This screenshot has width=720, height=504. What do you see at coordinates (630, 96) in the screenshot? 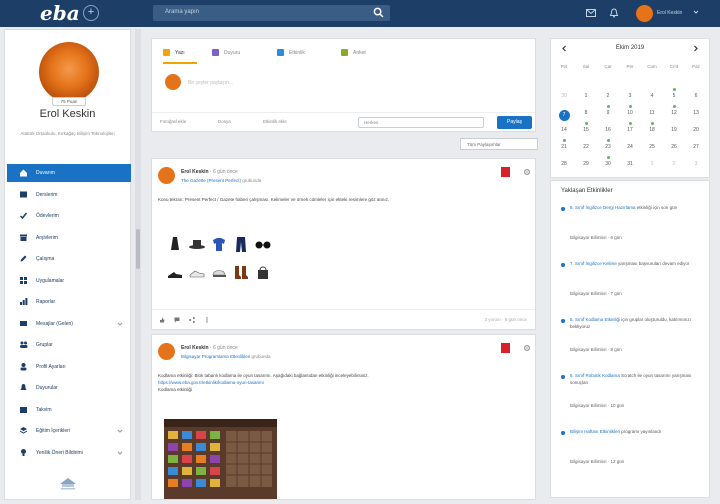
I see `calendar-day: 3` at bounding box center [630, 96].